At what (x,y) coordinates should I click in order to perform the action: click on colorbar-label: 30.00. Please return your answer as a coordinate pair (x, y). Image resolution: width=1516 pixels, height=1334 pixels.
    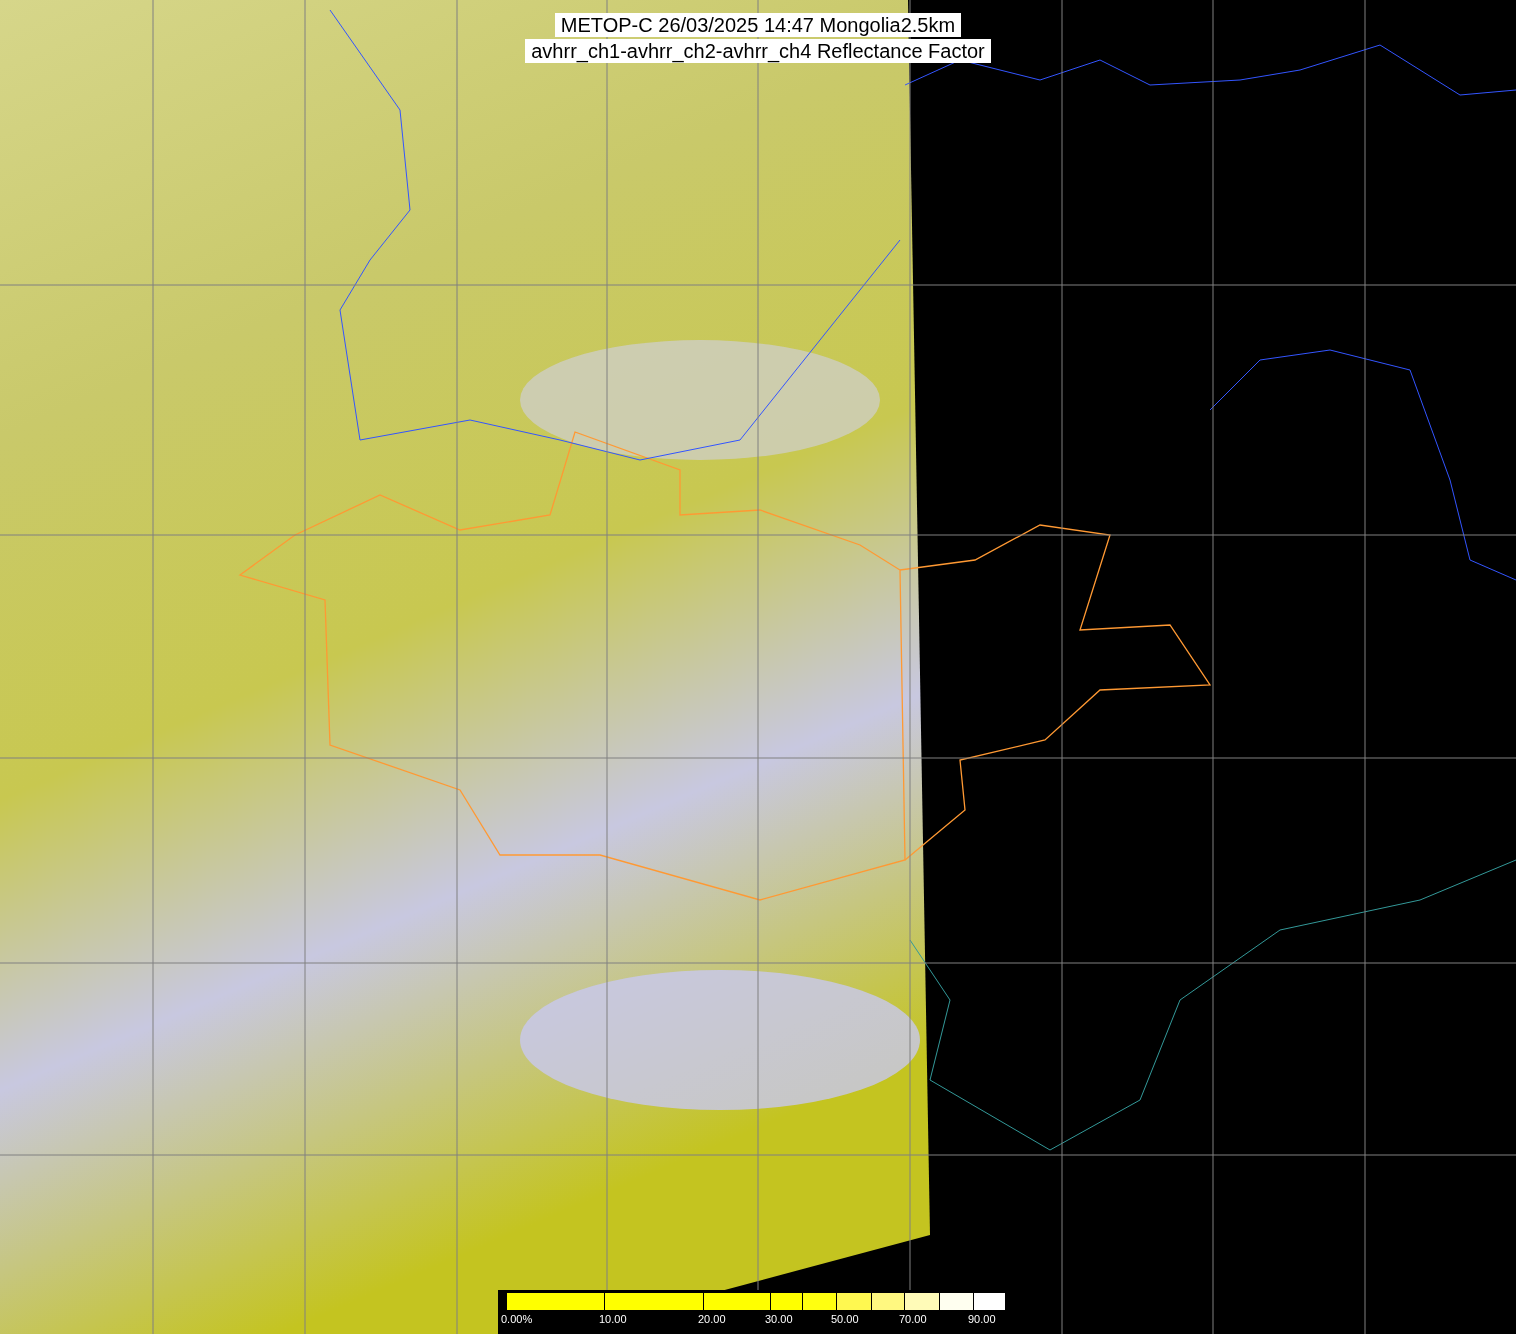
    Looking at the image, I should click on (779, 1319).